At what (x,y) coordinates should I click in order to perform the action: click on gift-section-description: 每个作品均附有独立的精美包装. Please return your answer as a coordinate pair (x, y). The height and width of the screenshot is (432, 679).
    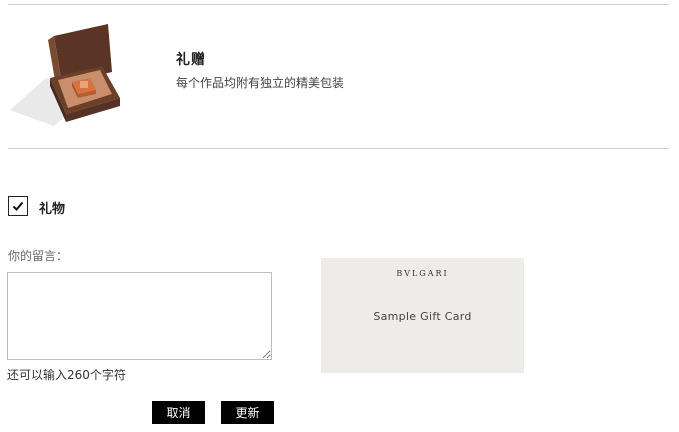
    Looking at the image, I should click on (260, 83).